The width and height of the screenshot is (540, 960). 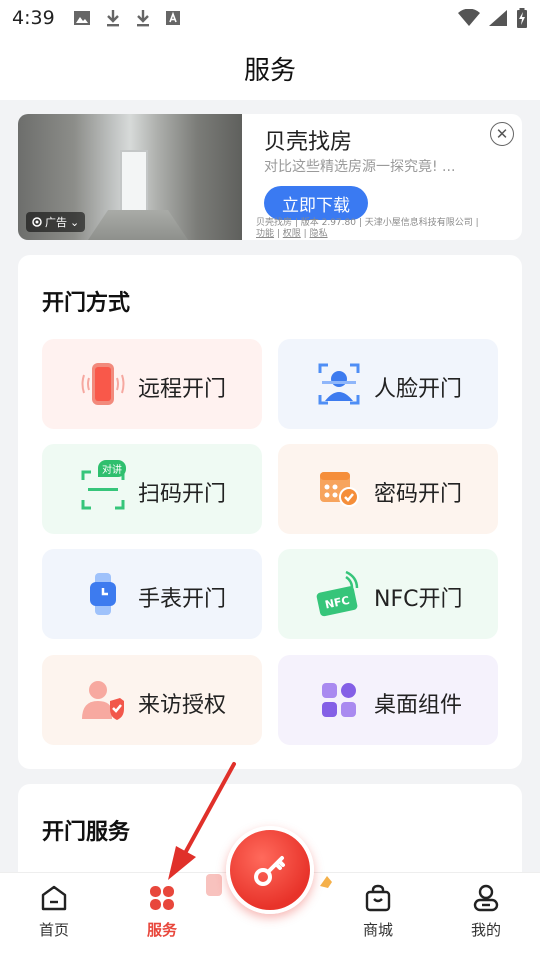 I want to click on ad-download-button: 立即下载, so click(x=316, y=203).